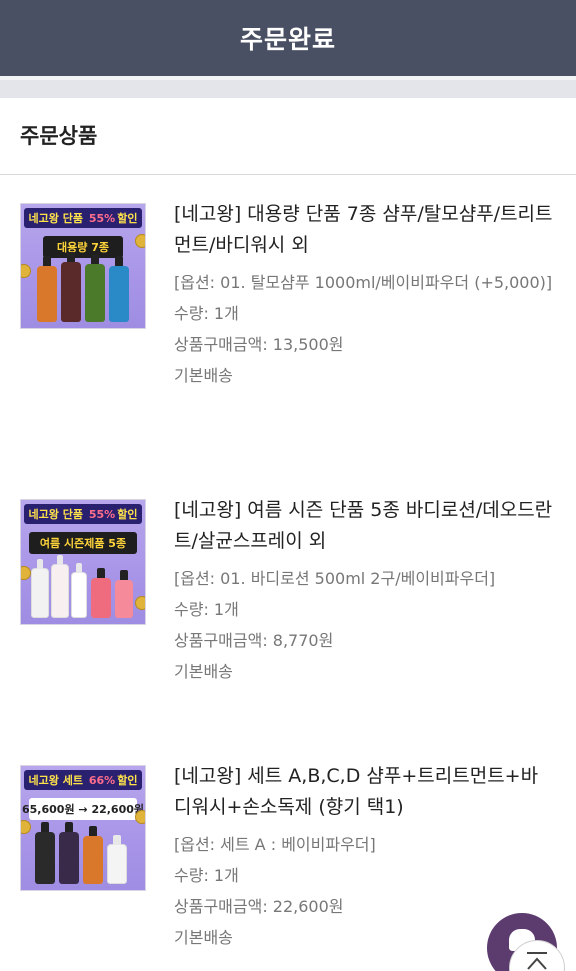  What do you see at coordinates (83, 809) in the screenshot?
I see `thumb-subtitle: 65,600원 → 22,600원` at bounding box center [83, 809].